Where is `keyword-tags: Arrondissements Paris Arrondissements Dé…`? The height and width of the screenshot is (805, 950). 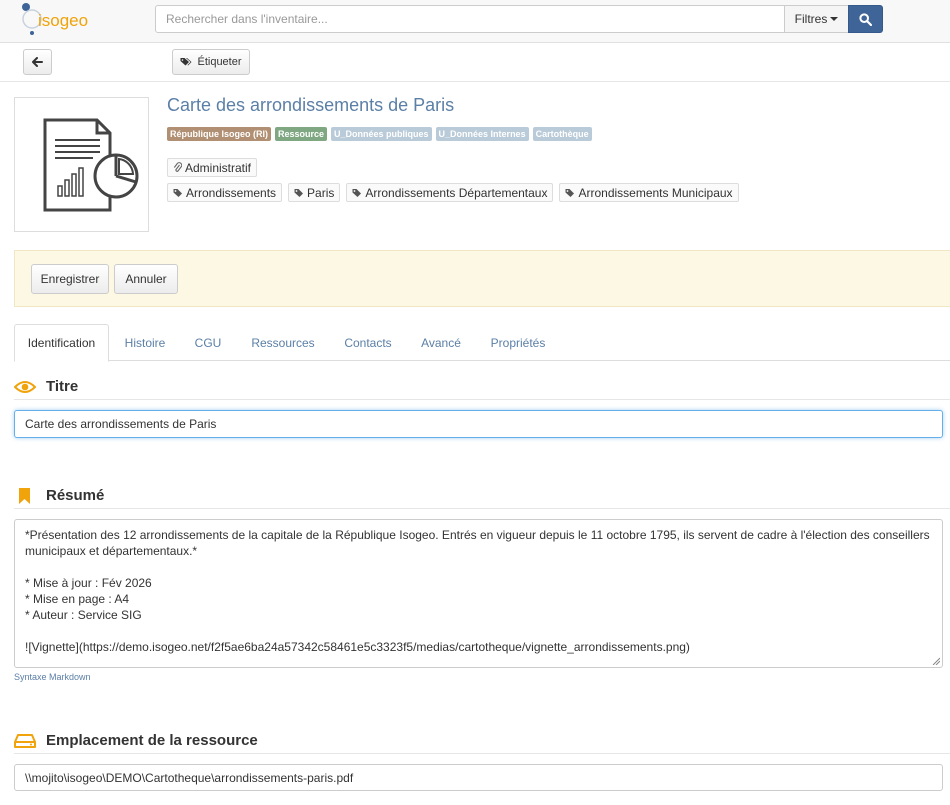
keyword-tags: Arrondissements Paris Arrondissements Dé… is located at coordinates (453, 192).